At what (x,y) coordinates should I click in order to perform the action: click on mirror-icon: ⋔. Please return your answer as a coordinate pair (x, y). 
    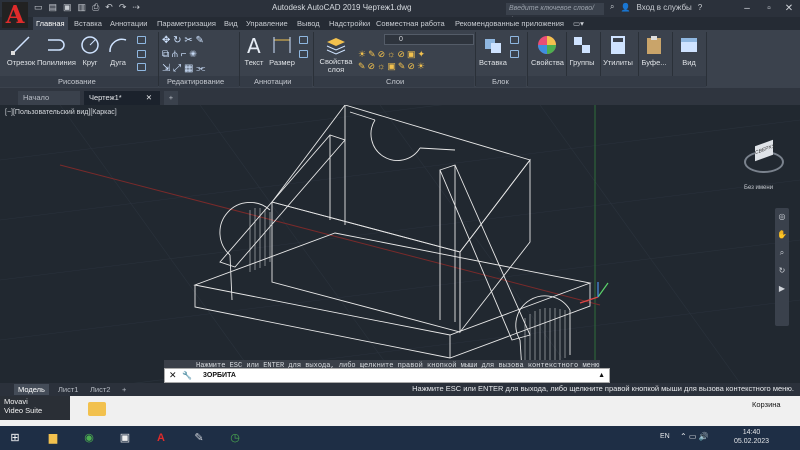
    Looking at the image, I should click on (175, 54).